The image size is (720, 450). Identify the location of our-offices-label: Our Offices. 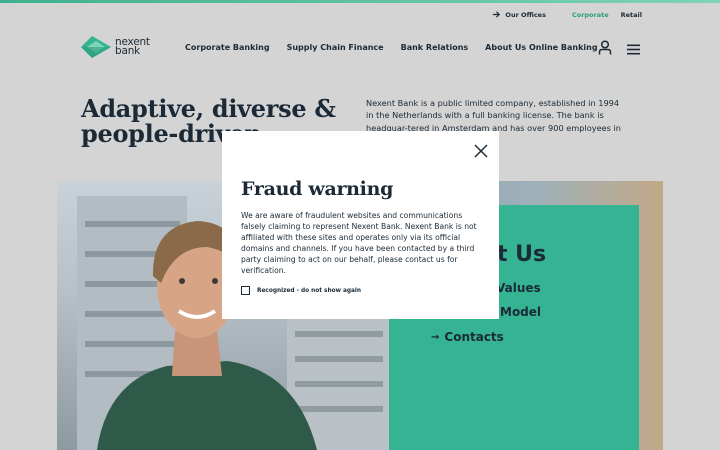
(525, 14).